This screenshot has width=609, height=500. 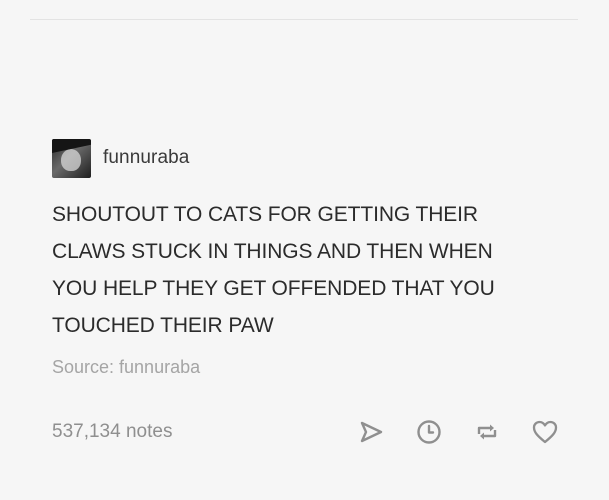 I want to click on queue-button, so click(x=429, y=432).